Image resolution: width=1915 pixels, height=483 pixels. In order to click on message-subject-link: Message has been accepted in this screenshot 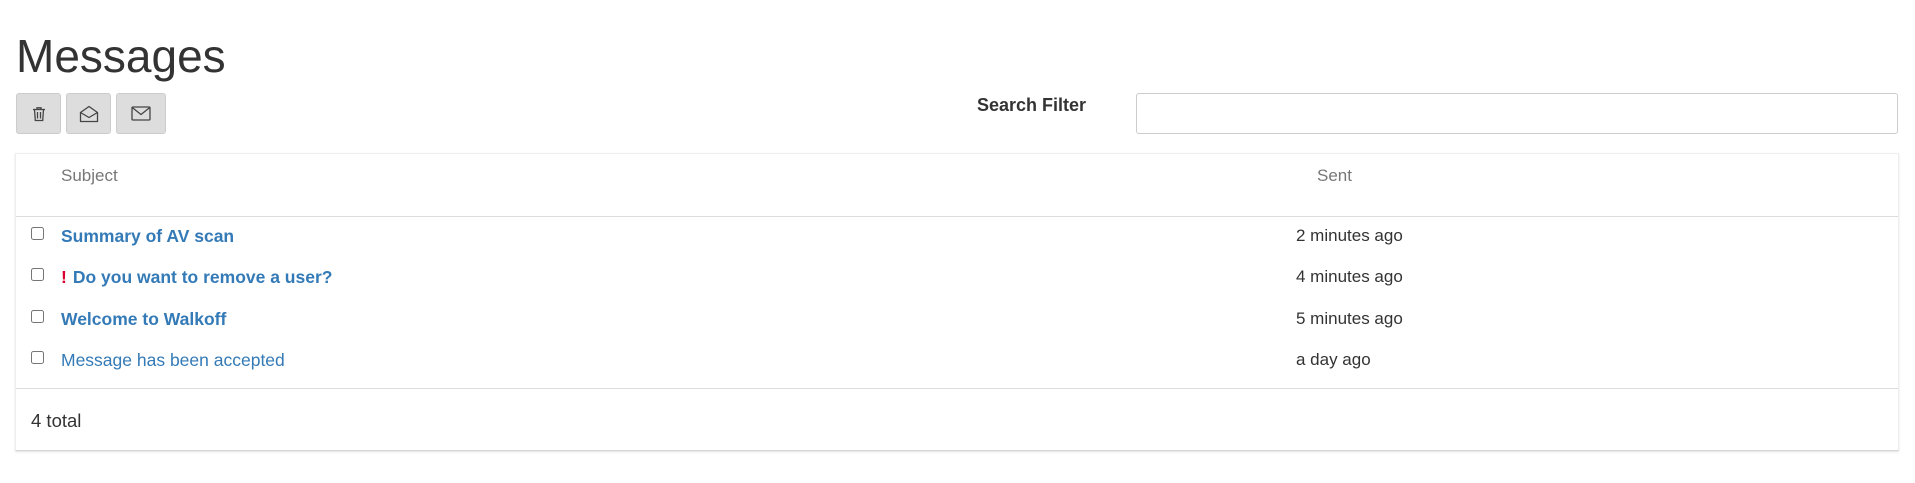, I will do `click(173, 360)`.